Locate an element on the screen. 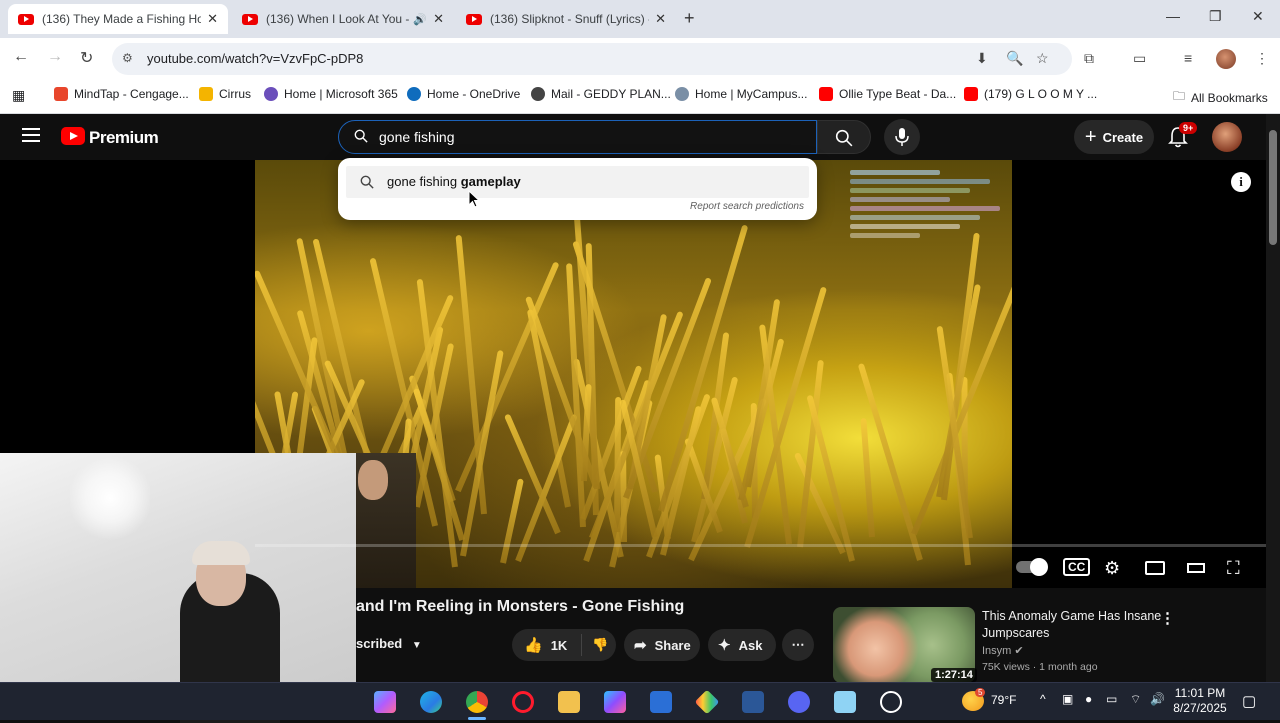  minimize-icon: — is located at coordinates (1173, 16).